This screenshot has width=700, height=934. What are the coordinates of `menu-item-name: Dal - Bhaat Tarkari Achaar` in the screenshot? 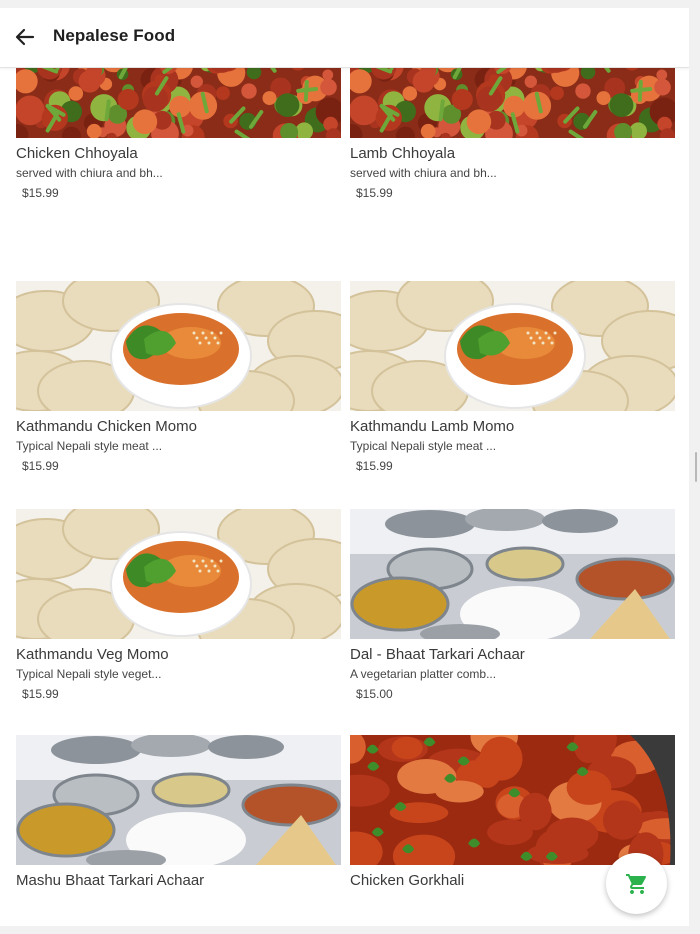 It's located at (437, 654).